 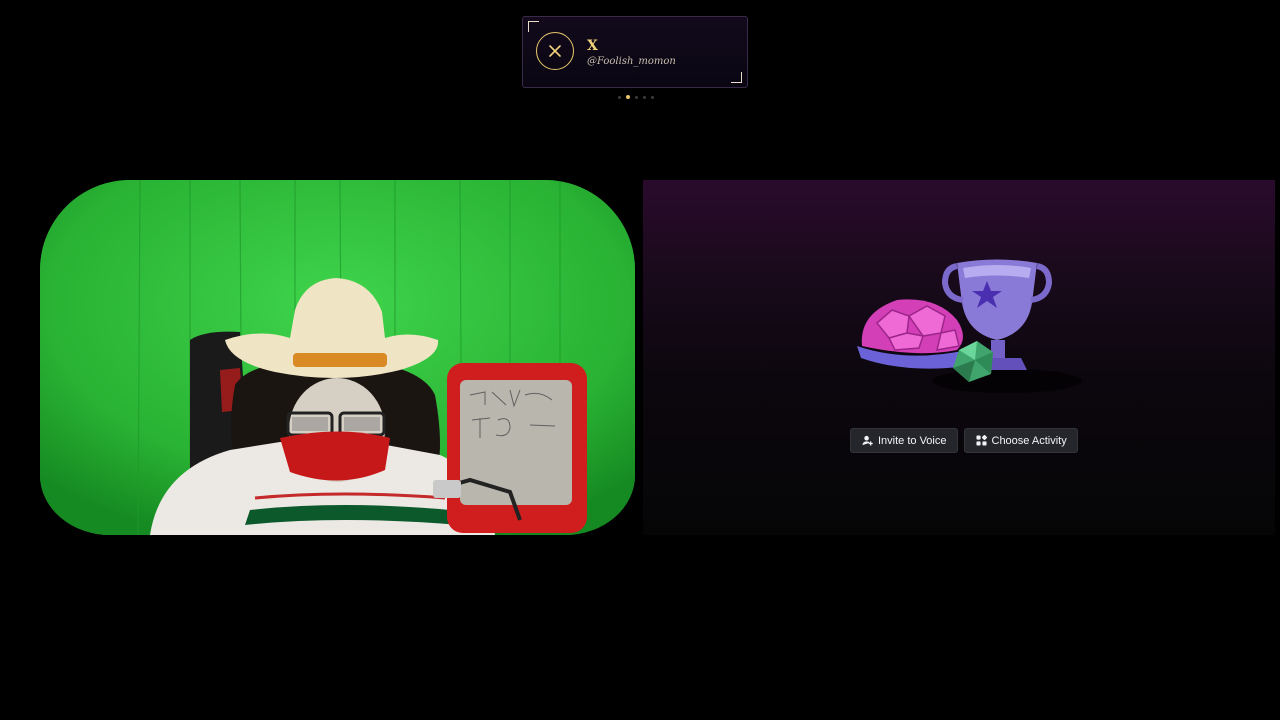 I want to click on choose-activity-label: Choose Activity, so click(x=1029, y=440).